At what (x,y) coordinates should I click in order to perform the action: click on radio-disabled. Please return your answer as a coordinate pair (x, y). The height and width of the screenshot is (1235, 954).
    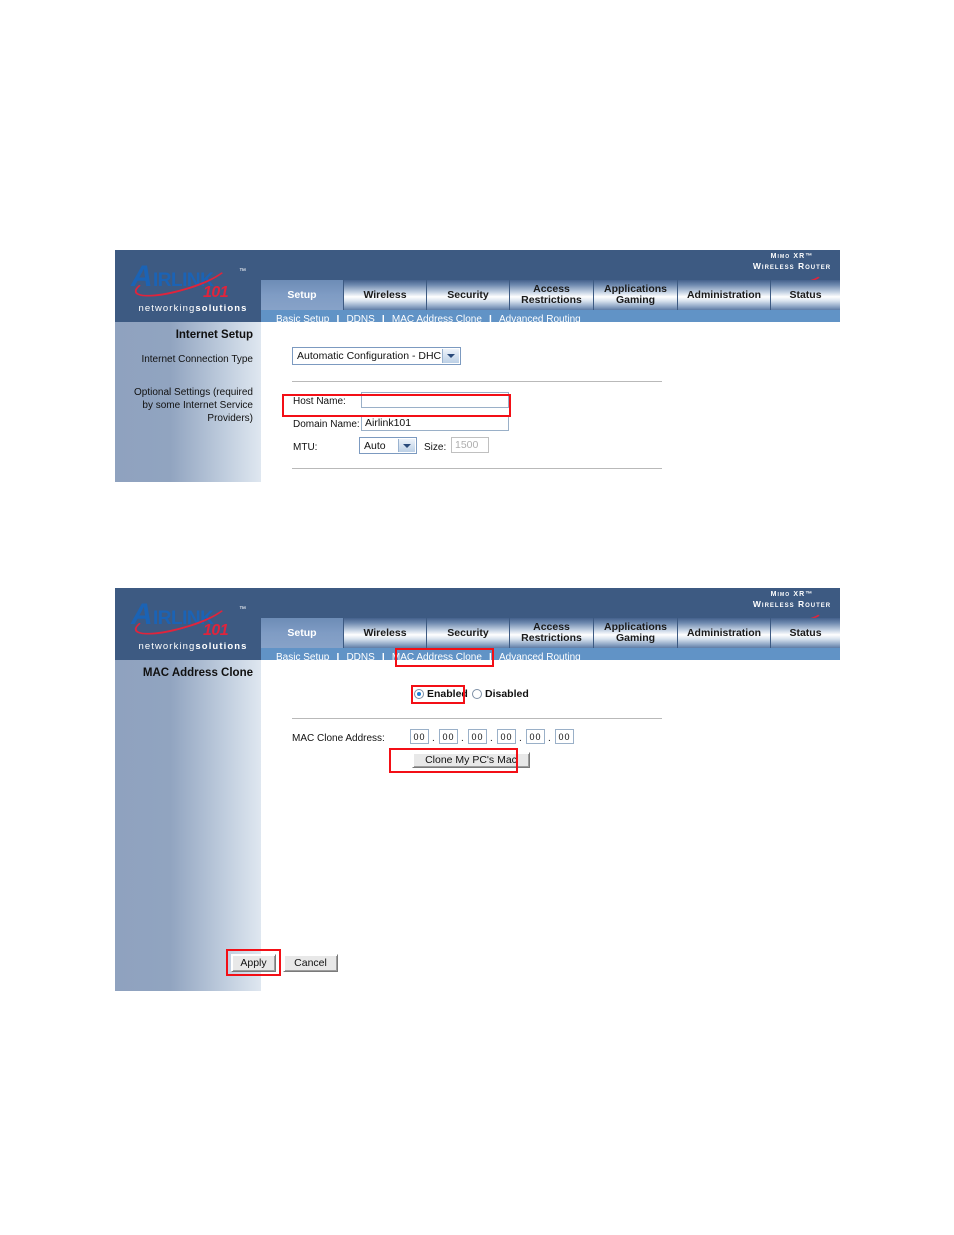
    Looking at the image, I should click on (477, 694).